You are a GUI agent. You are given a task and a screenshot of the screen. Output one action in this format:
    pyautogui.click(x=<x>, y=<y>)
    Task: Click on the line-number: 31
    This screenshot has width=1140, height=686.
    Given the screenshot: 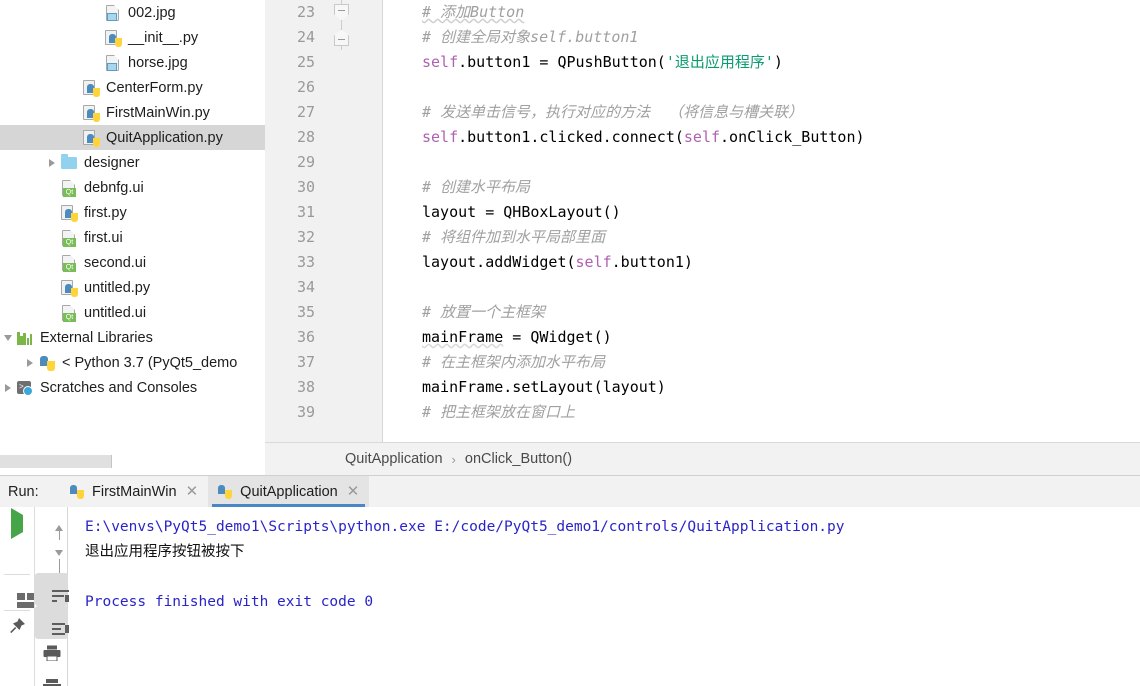 What is the action you would take?
    pyautogui.click(x=305, y=212)
    